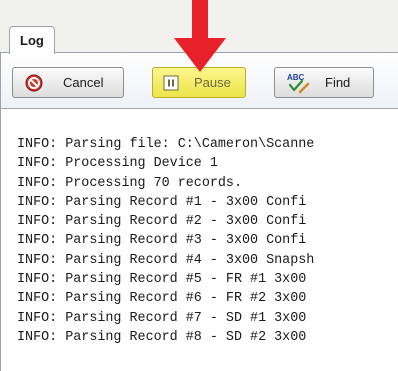 The width and height of the screenshot is (398, 371). What do you see at coordinates (129, 183) in the screenshot?
I see `log-line: INFO: Processing 70 records.` at bounding box center [129, 183].